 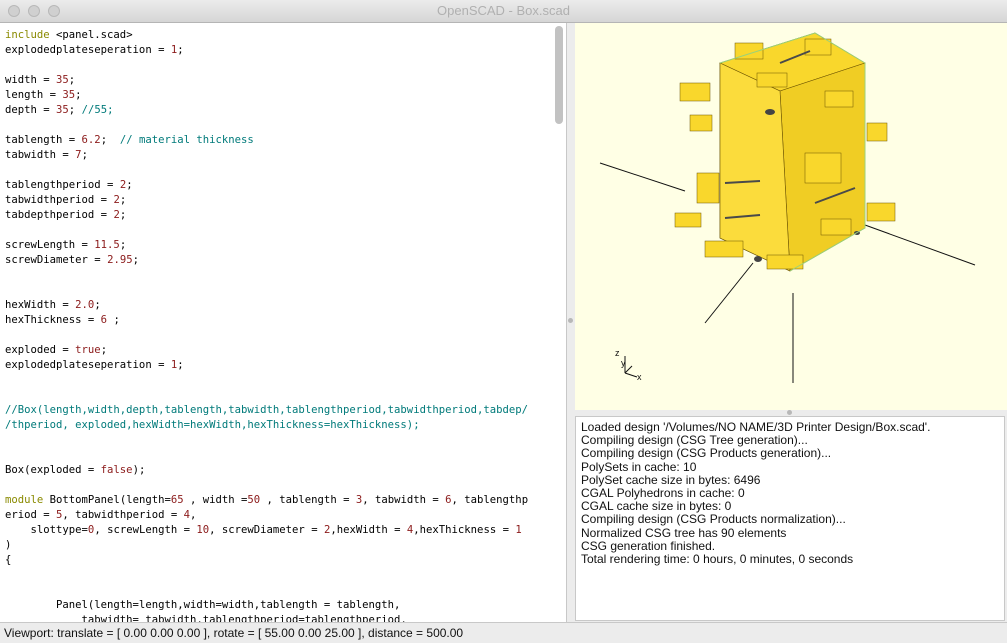 I want to click on window-title: OpenSCAD - Box.scad, so click(x=503, y=10).